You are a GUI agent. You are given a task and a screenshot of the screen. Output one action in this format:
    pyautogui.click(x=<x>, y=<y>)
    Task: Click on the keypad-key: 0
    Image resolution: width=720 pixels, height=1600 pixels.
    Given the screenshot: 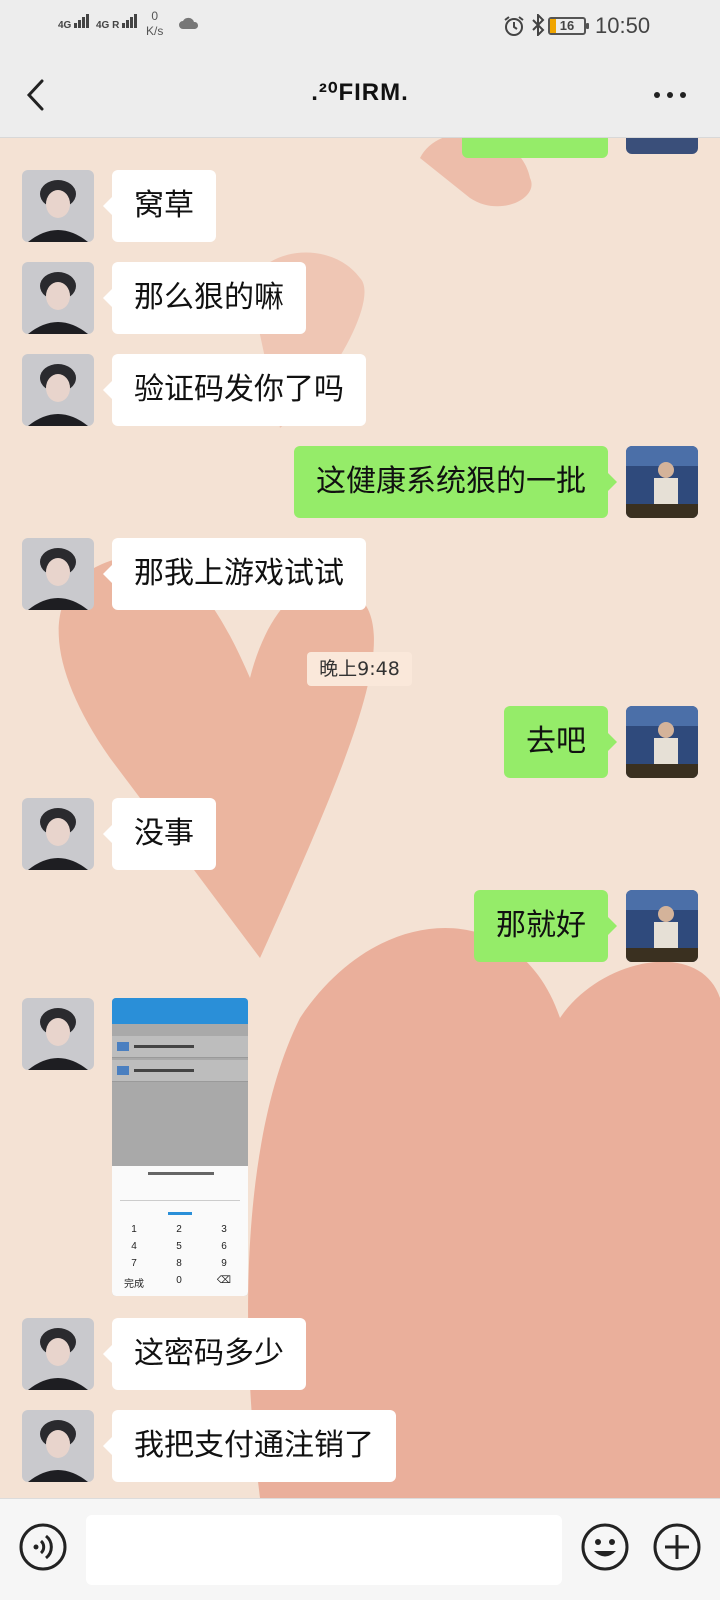 What is the action you would take?
    pyautogui.click(x=179, y=1280)
    